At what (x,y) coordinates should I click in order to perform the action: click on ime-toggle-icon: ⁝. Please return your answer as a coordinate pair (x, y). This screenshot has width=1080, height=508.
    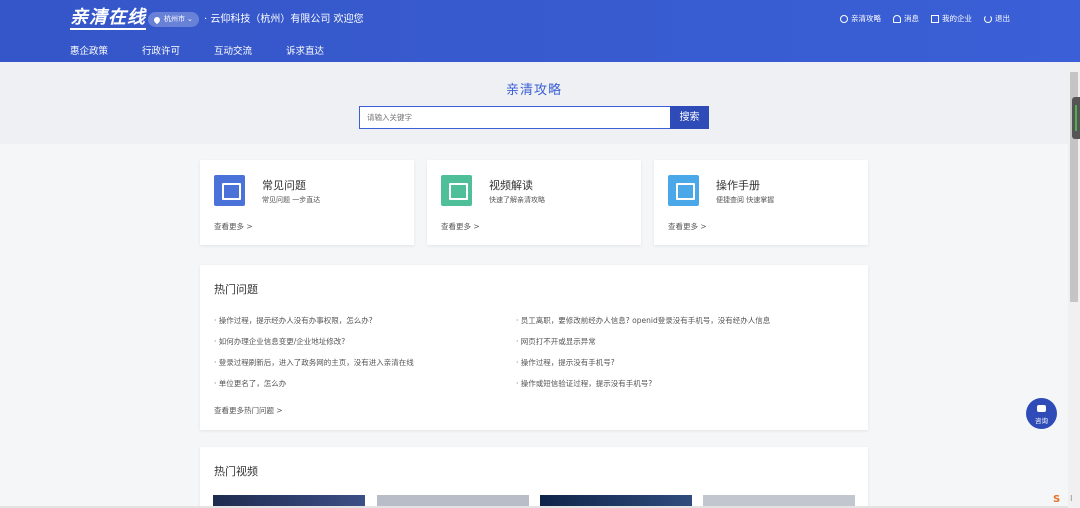
    Looking at the image, I should click on (1071, 498).